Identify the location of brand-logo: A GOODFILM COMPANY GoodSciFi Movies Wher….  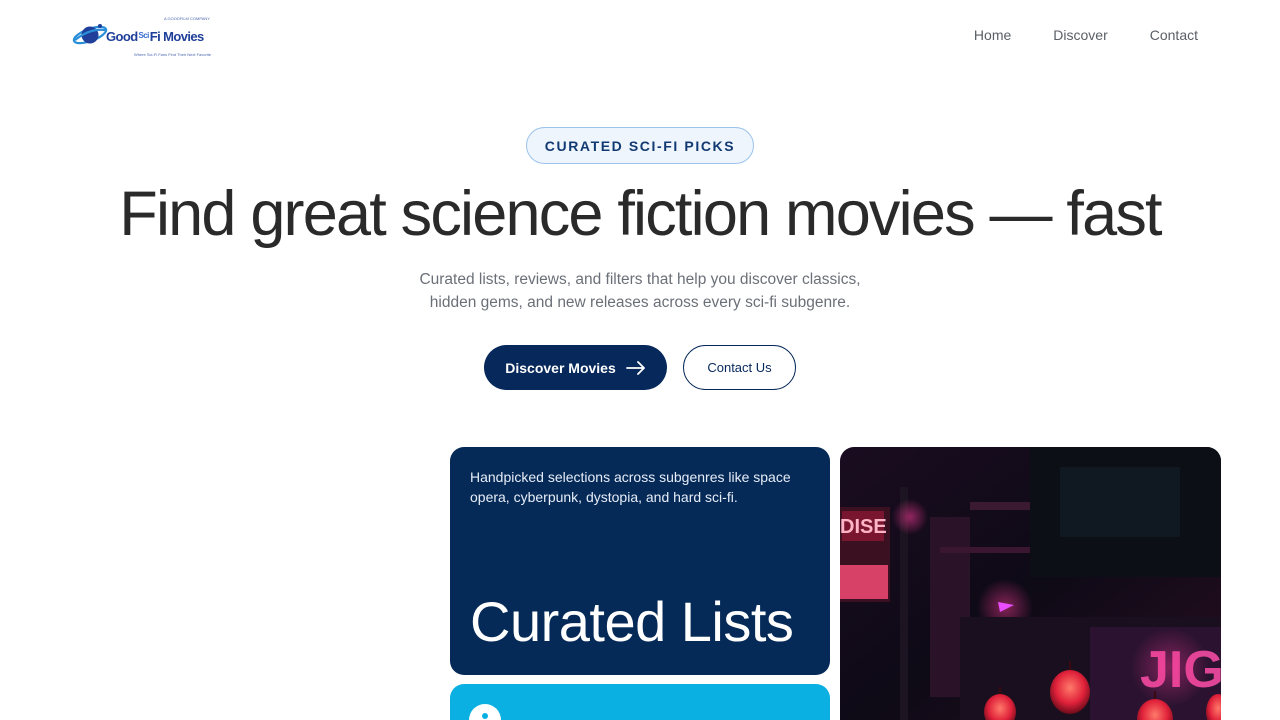
(141, 38).